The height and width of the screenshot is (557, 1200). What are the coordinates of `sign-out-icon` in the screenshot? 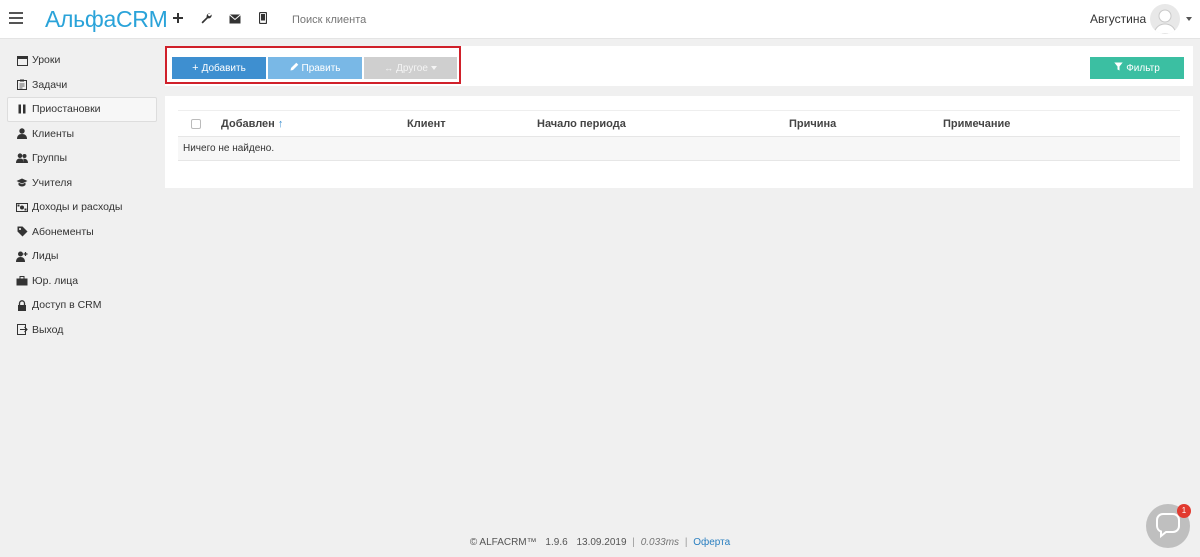 It's located at (22, 330).